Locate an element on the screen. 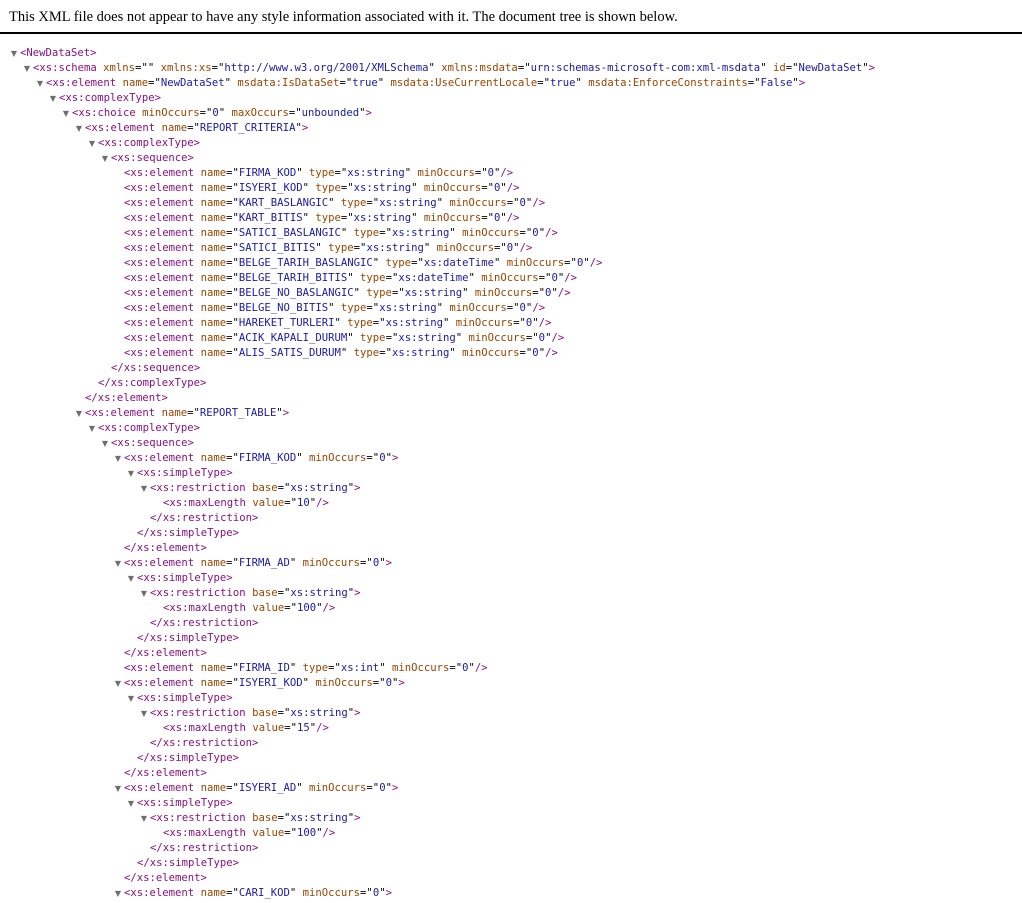 This screenshot has width=1022, height=903. xml-line: ▼ <xs:sequence> is located at coordinates (511, 158).